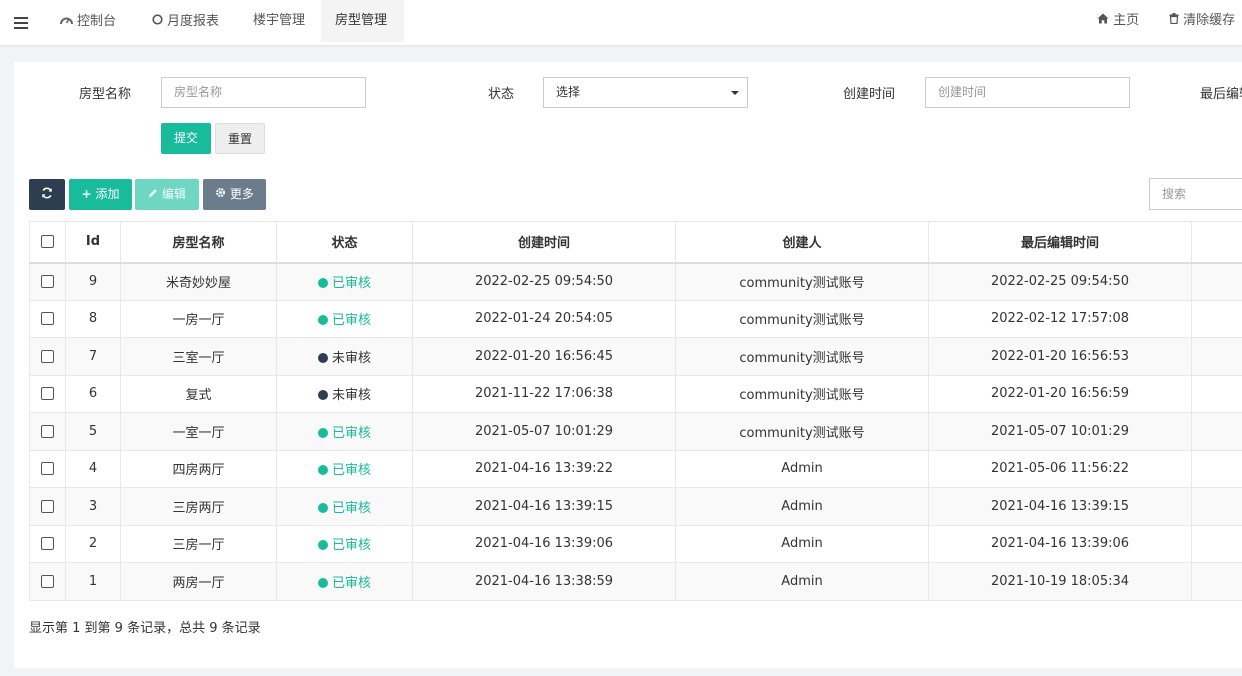 This screenshot has width=1242, height=676. What do you see at coordinates (735, 93) in the screenshot?
I see `caret-down-icon` at bounding box center [735, 93].